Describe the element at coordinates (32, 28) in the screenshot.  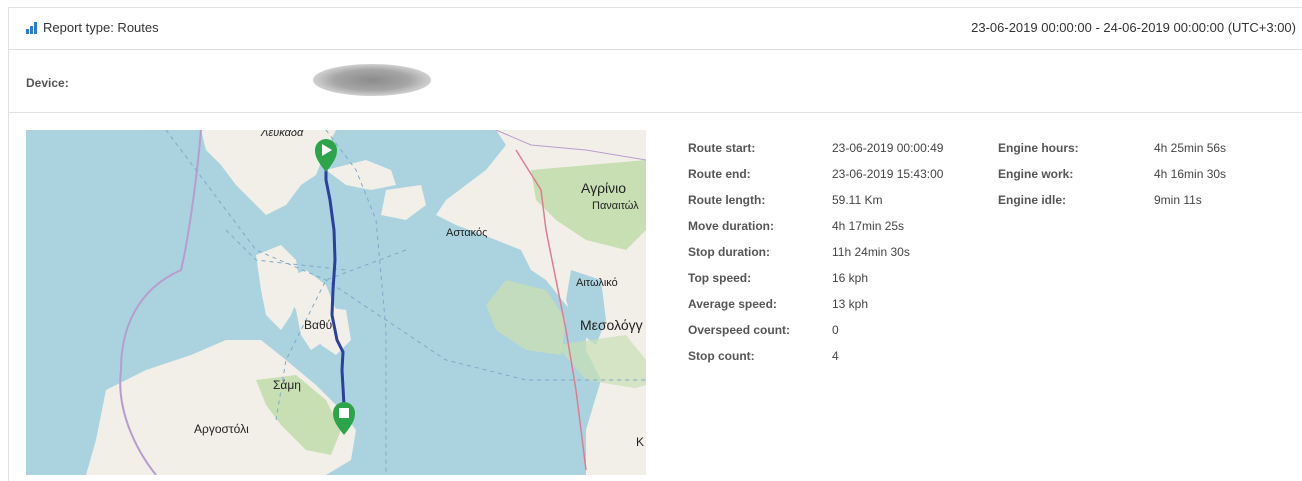
I see `bar-chart-icon` at that location.